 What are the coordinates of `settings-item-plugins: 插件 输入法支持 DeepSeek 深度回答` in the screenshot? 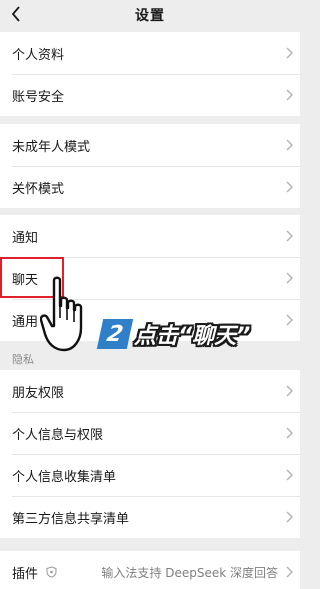 It's located at (150, 570).